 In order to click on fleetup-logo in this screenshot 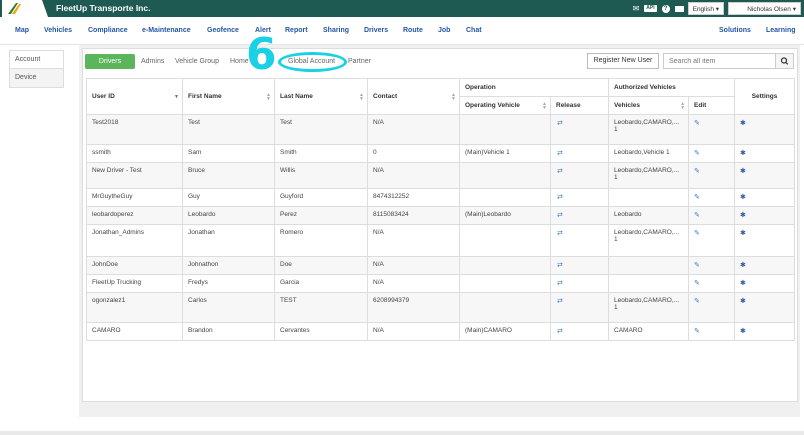, I will do `click(25, 8)`.